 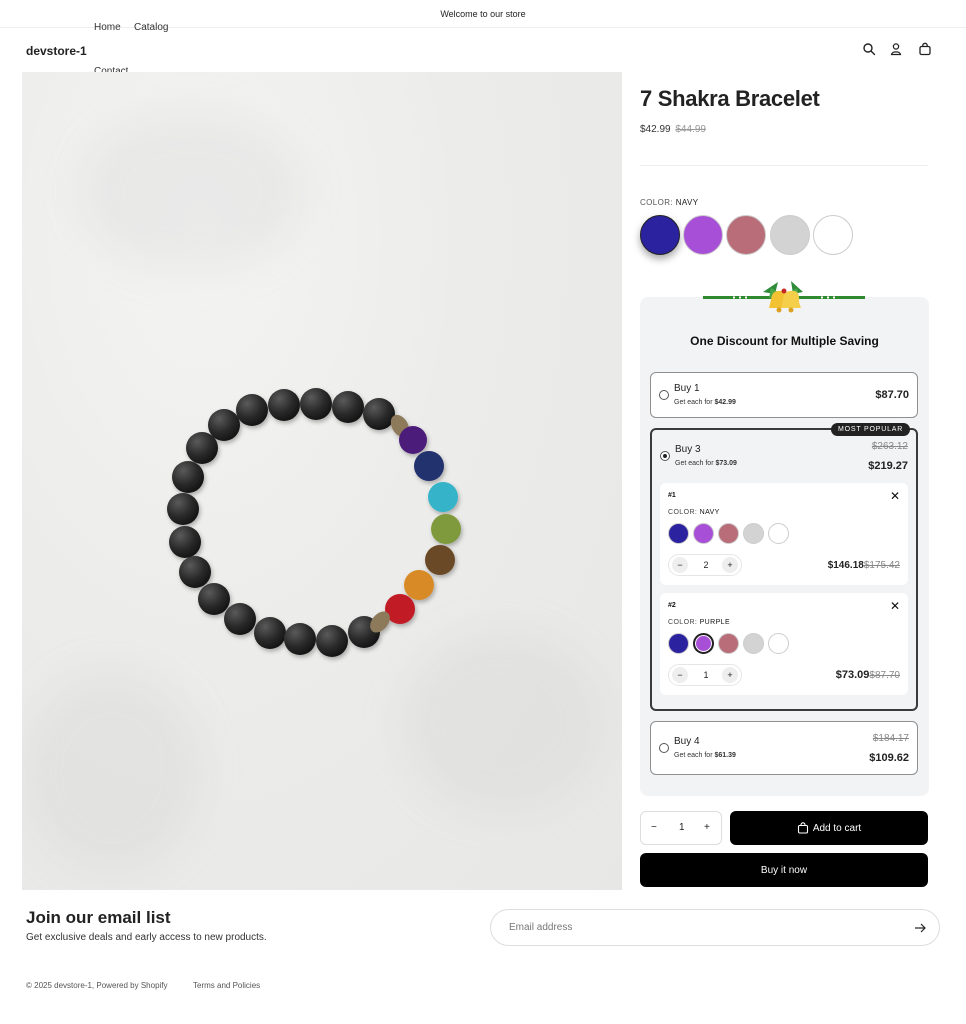 What do you see at coordinates (881, 565) in the screenshot?
I see `item-compare-price: $175.42` at bounding box center [881, 565].